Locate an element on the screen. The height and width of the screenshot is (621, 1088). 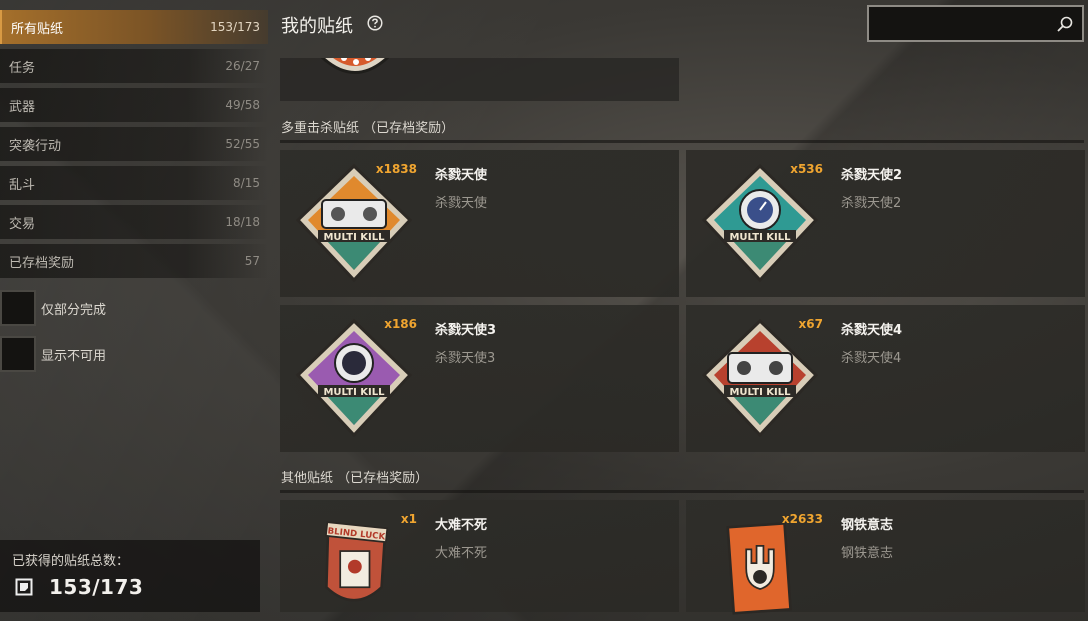
sidebar-item-archived-rewards: 已存档奖励 57 is located at coordinates (134, 261).